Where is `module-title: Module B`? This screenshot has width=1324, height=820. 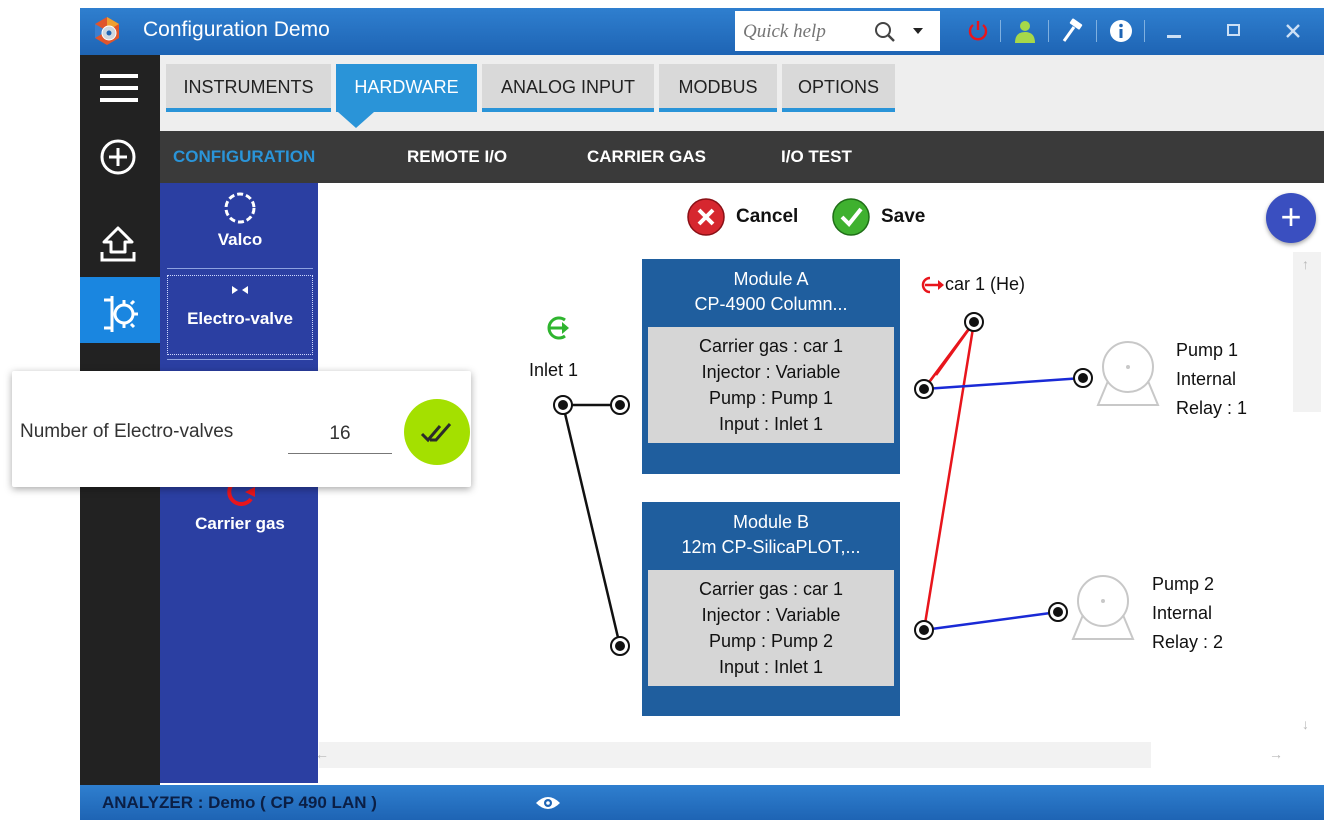
module-title: Module B is located at coordinates (771, 522).